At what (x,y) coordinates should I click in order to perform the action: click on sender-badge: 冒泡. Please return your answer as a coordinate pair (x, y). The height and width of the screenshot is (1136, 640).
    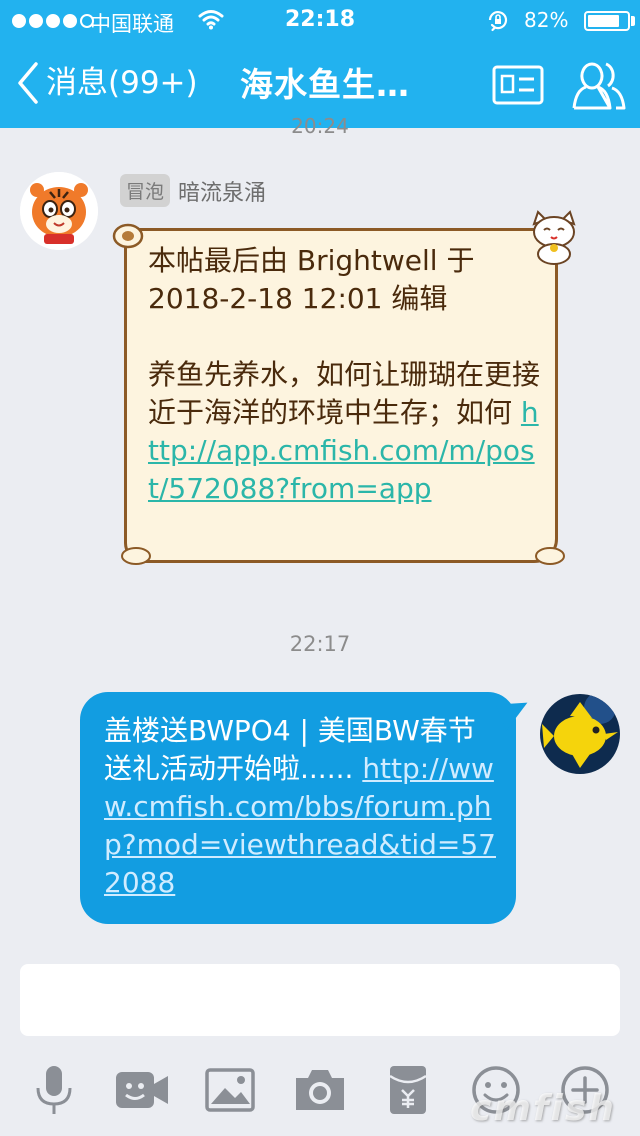
    Looking at the image, I should click on (145, 190).